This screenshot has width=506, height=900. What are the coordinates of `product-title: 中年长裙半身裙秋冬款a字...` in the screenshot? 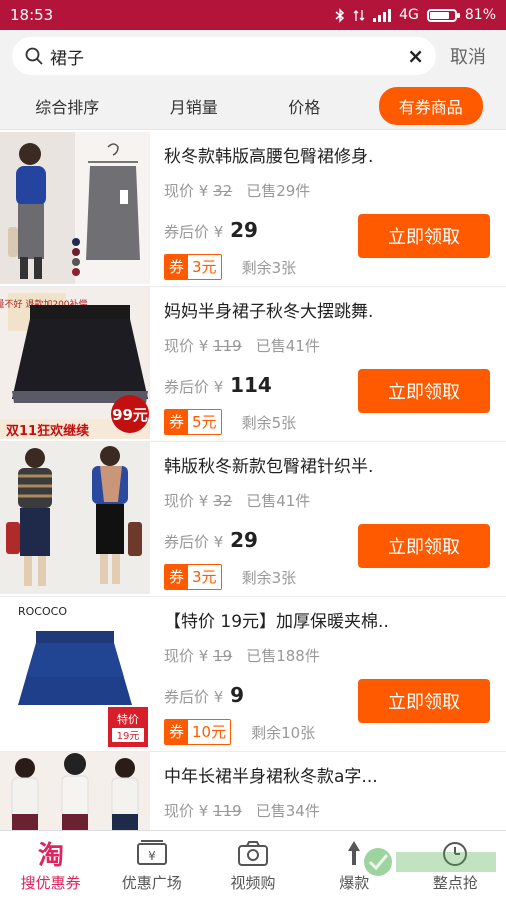 It's located at (329, 774).